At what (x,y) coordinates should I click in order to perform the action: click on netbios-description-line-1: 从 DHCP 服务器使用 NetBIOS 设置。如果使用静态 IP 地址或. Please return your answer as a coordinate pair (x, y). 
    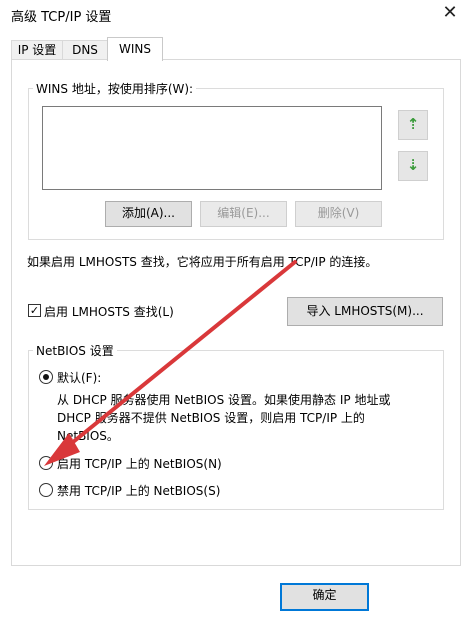
    Looking at the image, I should click on (224, 400).